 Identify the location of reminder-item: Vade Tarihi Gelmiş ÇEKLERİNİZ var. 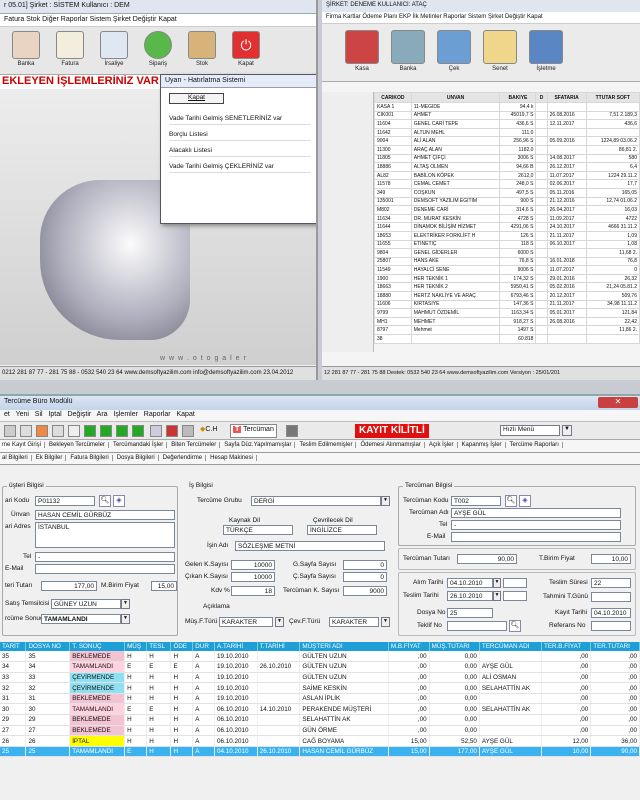
(240, 167).